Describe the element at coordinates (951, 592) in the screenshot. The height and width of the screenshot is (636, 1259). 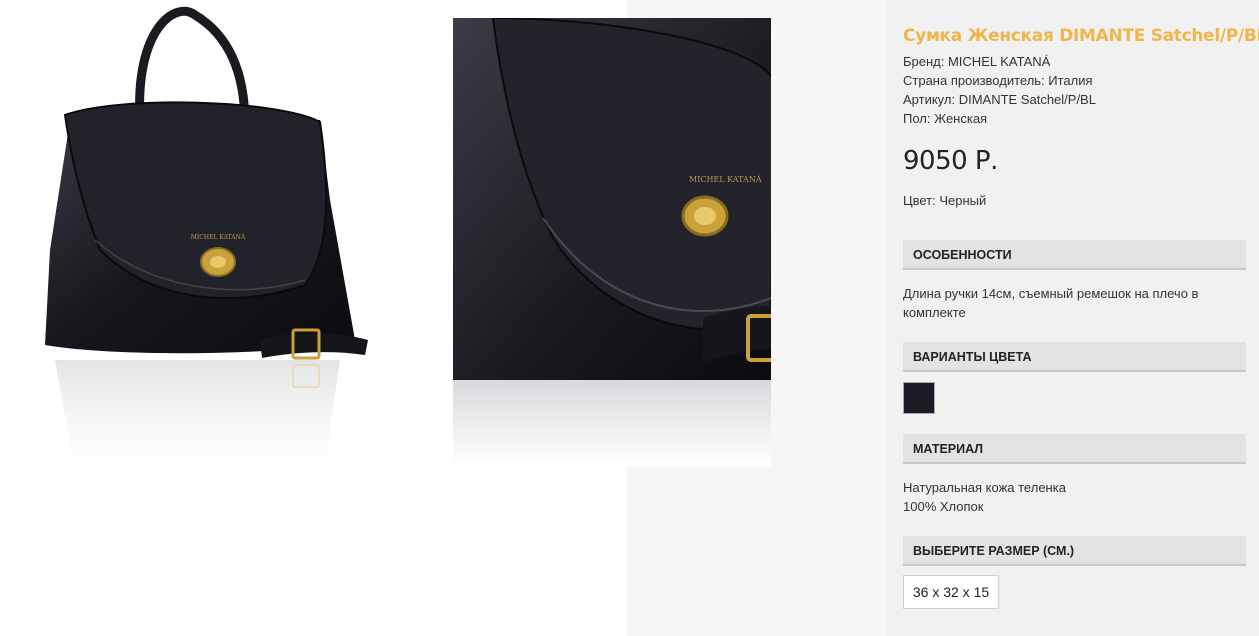
I see `size-option: 36 x 32 x 15` at that location.